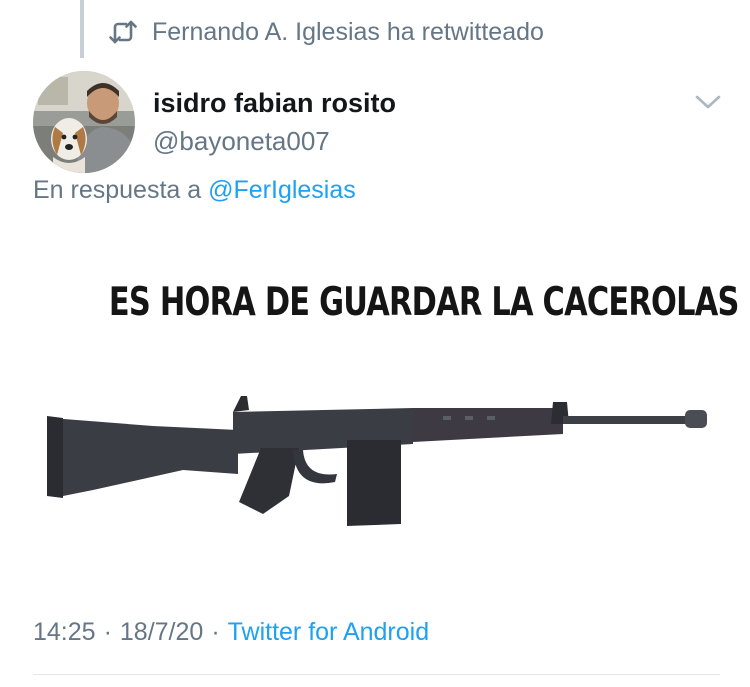  Describe the element at coordinates (64, 632) in the screenshot. I see `tweet-time: 14:25` at that location.